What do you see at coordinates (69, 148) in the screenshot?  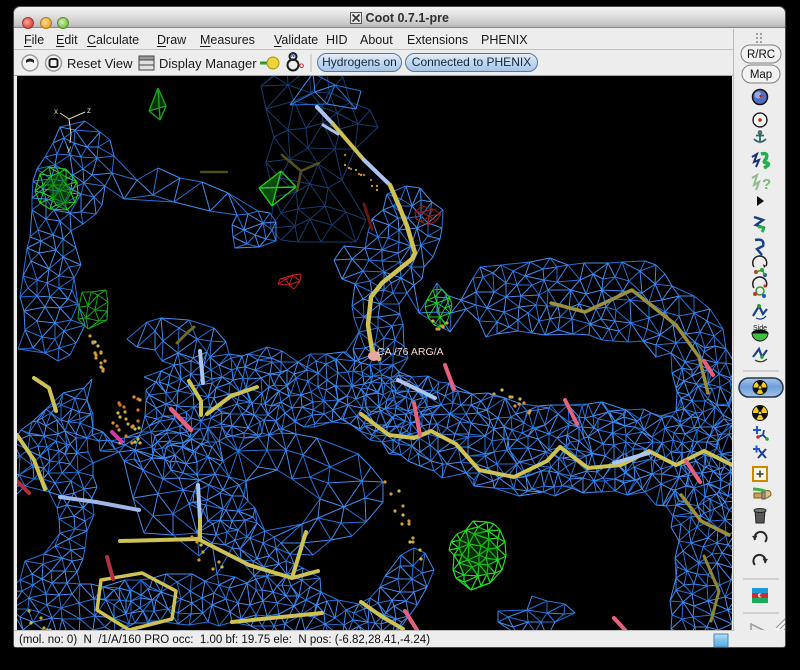 I see `svg-text: y` at bounding box center [69, 148].